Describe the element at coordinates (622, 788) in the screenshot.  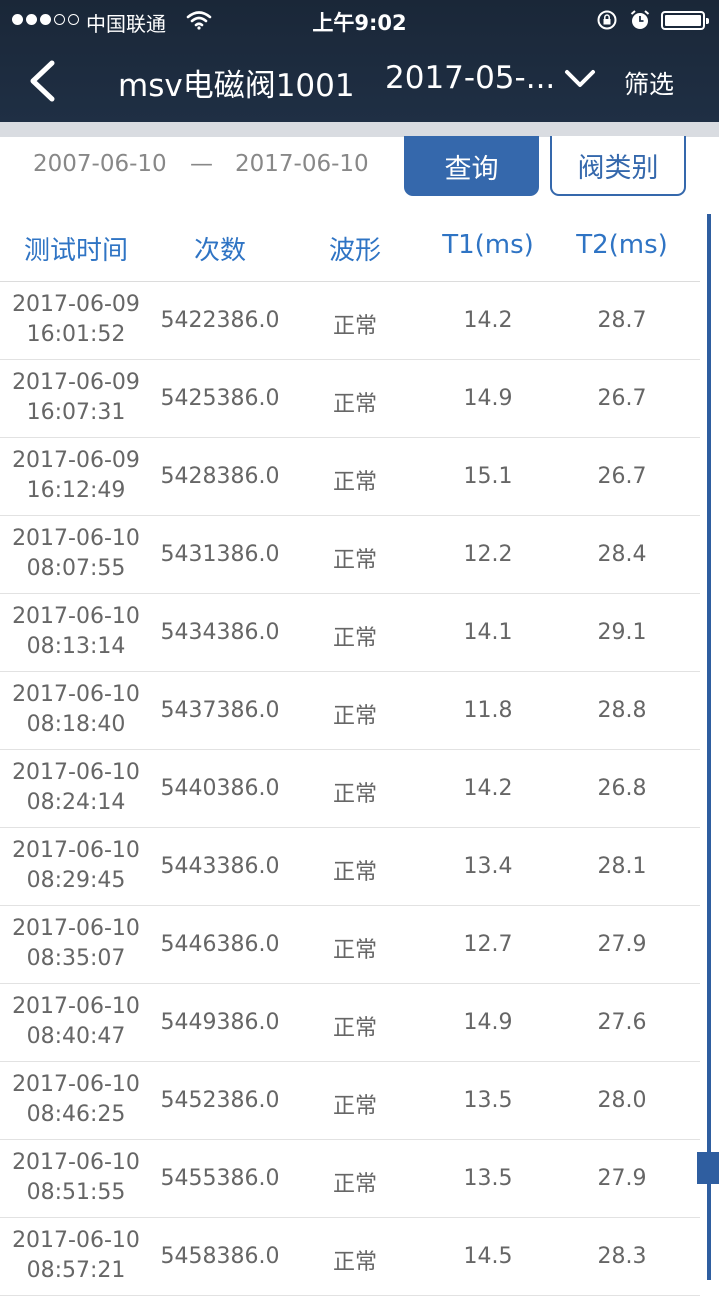
I see `cell-t2: 26.8` at that location.